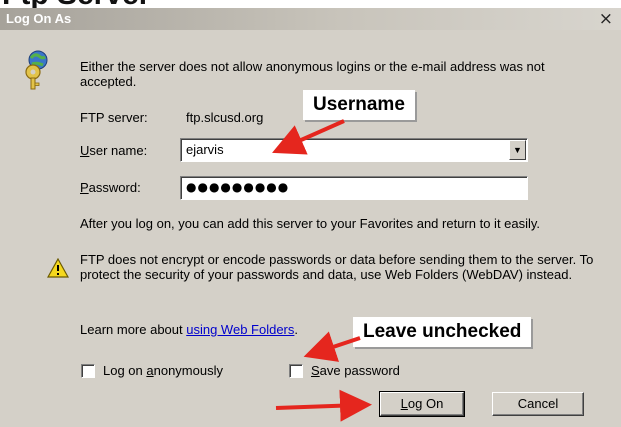 The image size is (621, 427). I want to click on logon-arrow, so click(323, 405).